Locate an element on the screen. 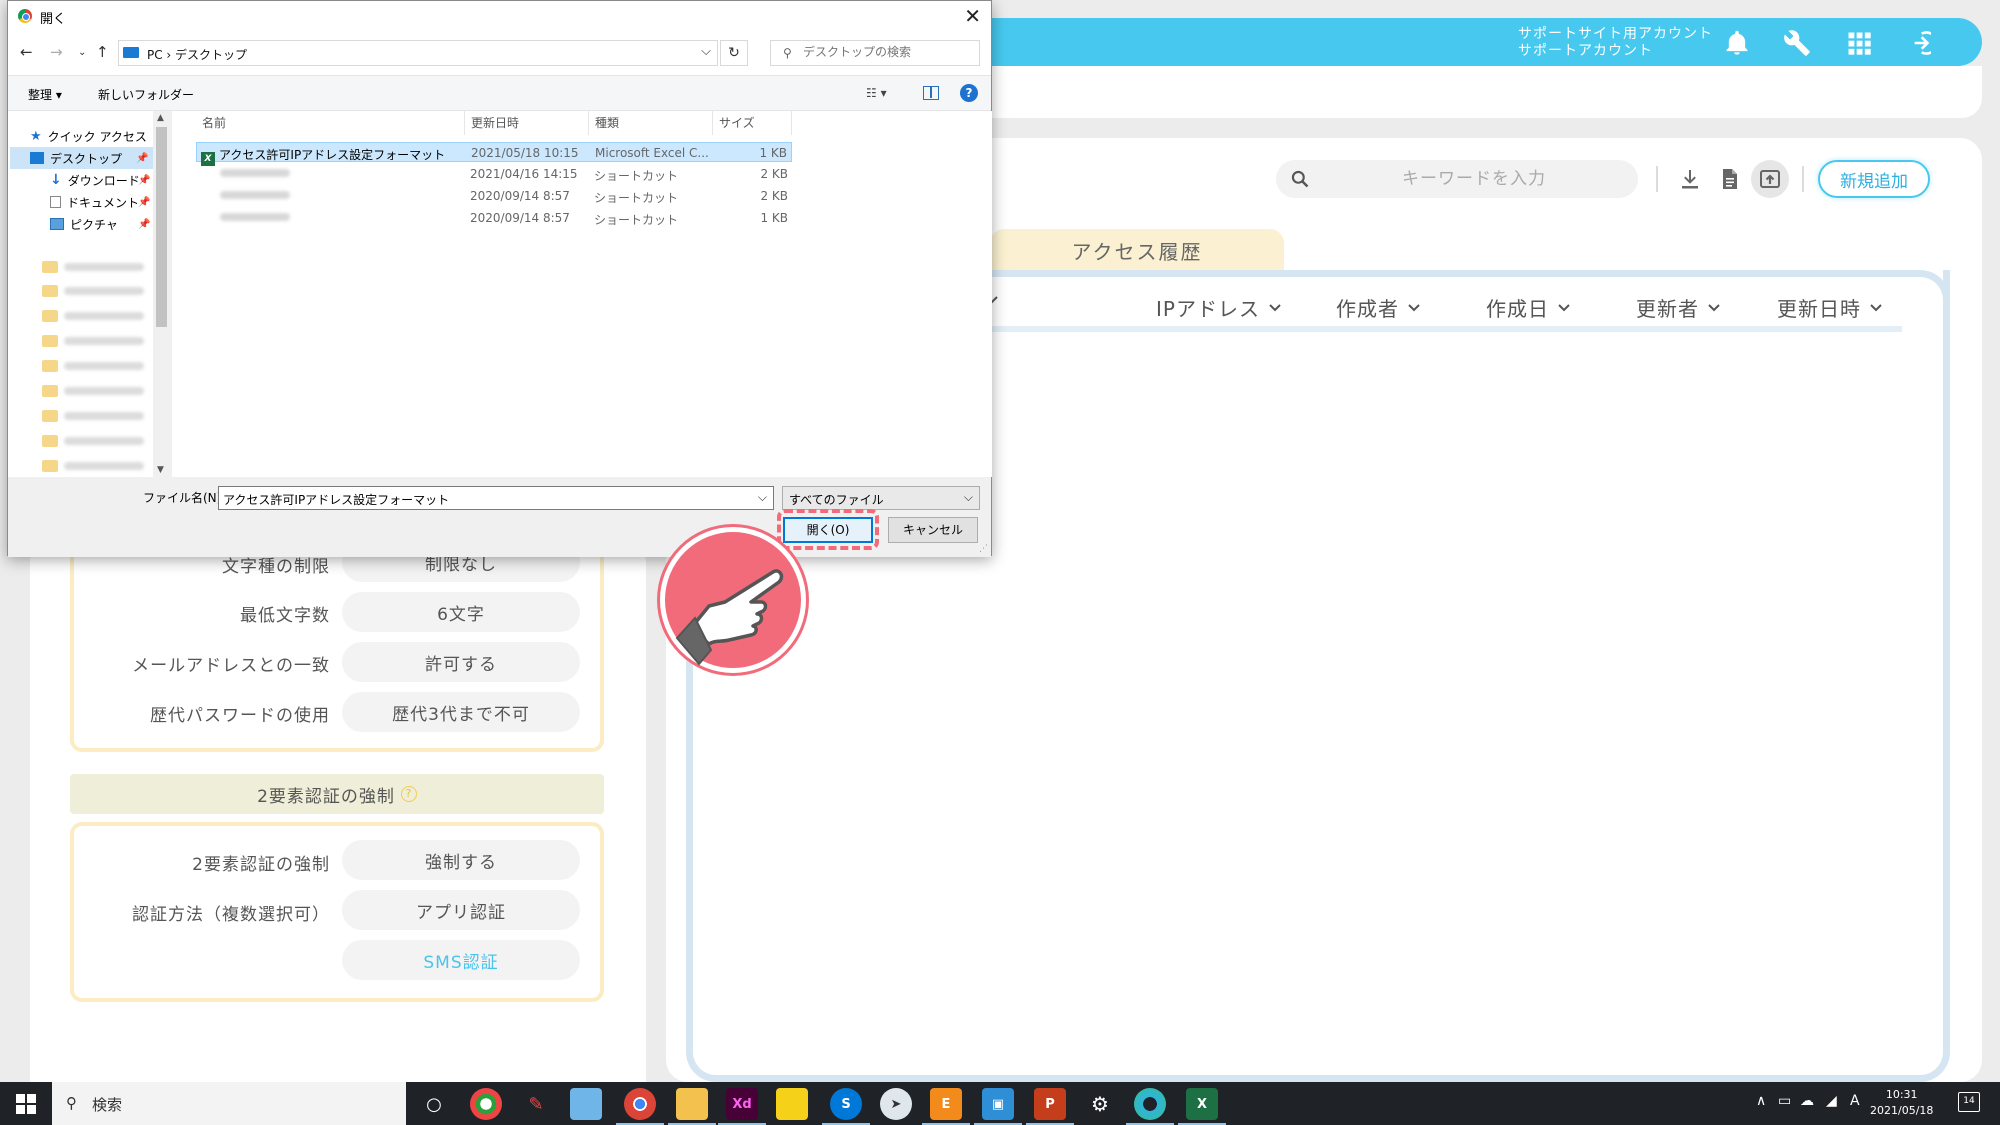  powerpoint-icon: P is located at coordinates (1050, 1106).